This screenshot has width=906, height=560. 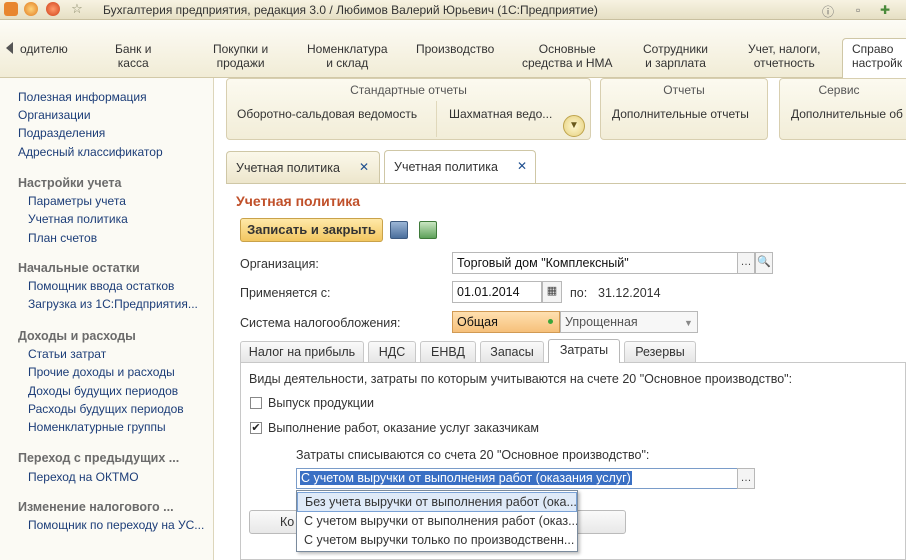 I want to click on group-title: Сервис, so click(x=839, y=90).